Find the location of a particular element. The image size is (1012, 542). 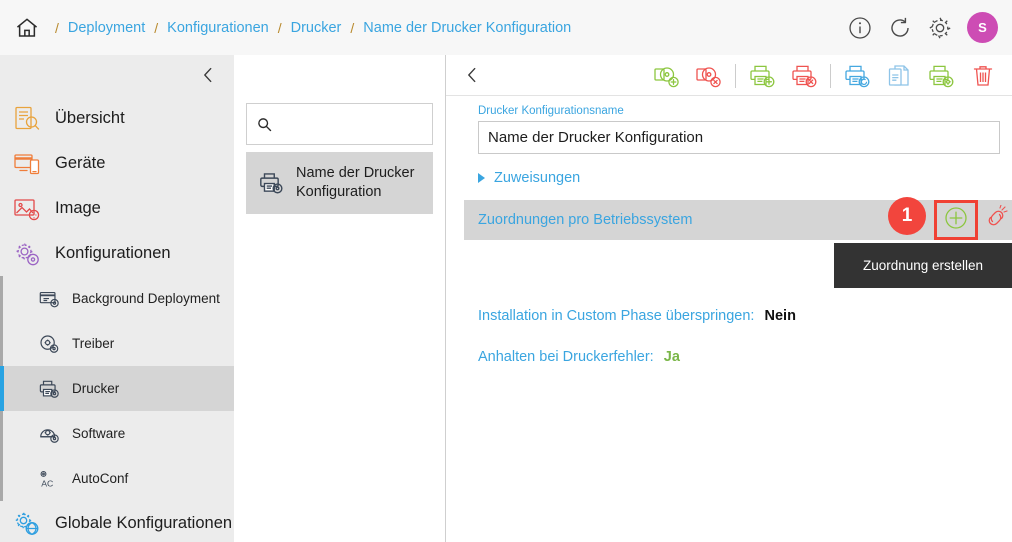

home-icon is located at coordinates (30, 28).